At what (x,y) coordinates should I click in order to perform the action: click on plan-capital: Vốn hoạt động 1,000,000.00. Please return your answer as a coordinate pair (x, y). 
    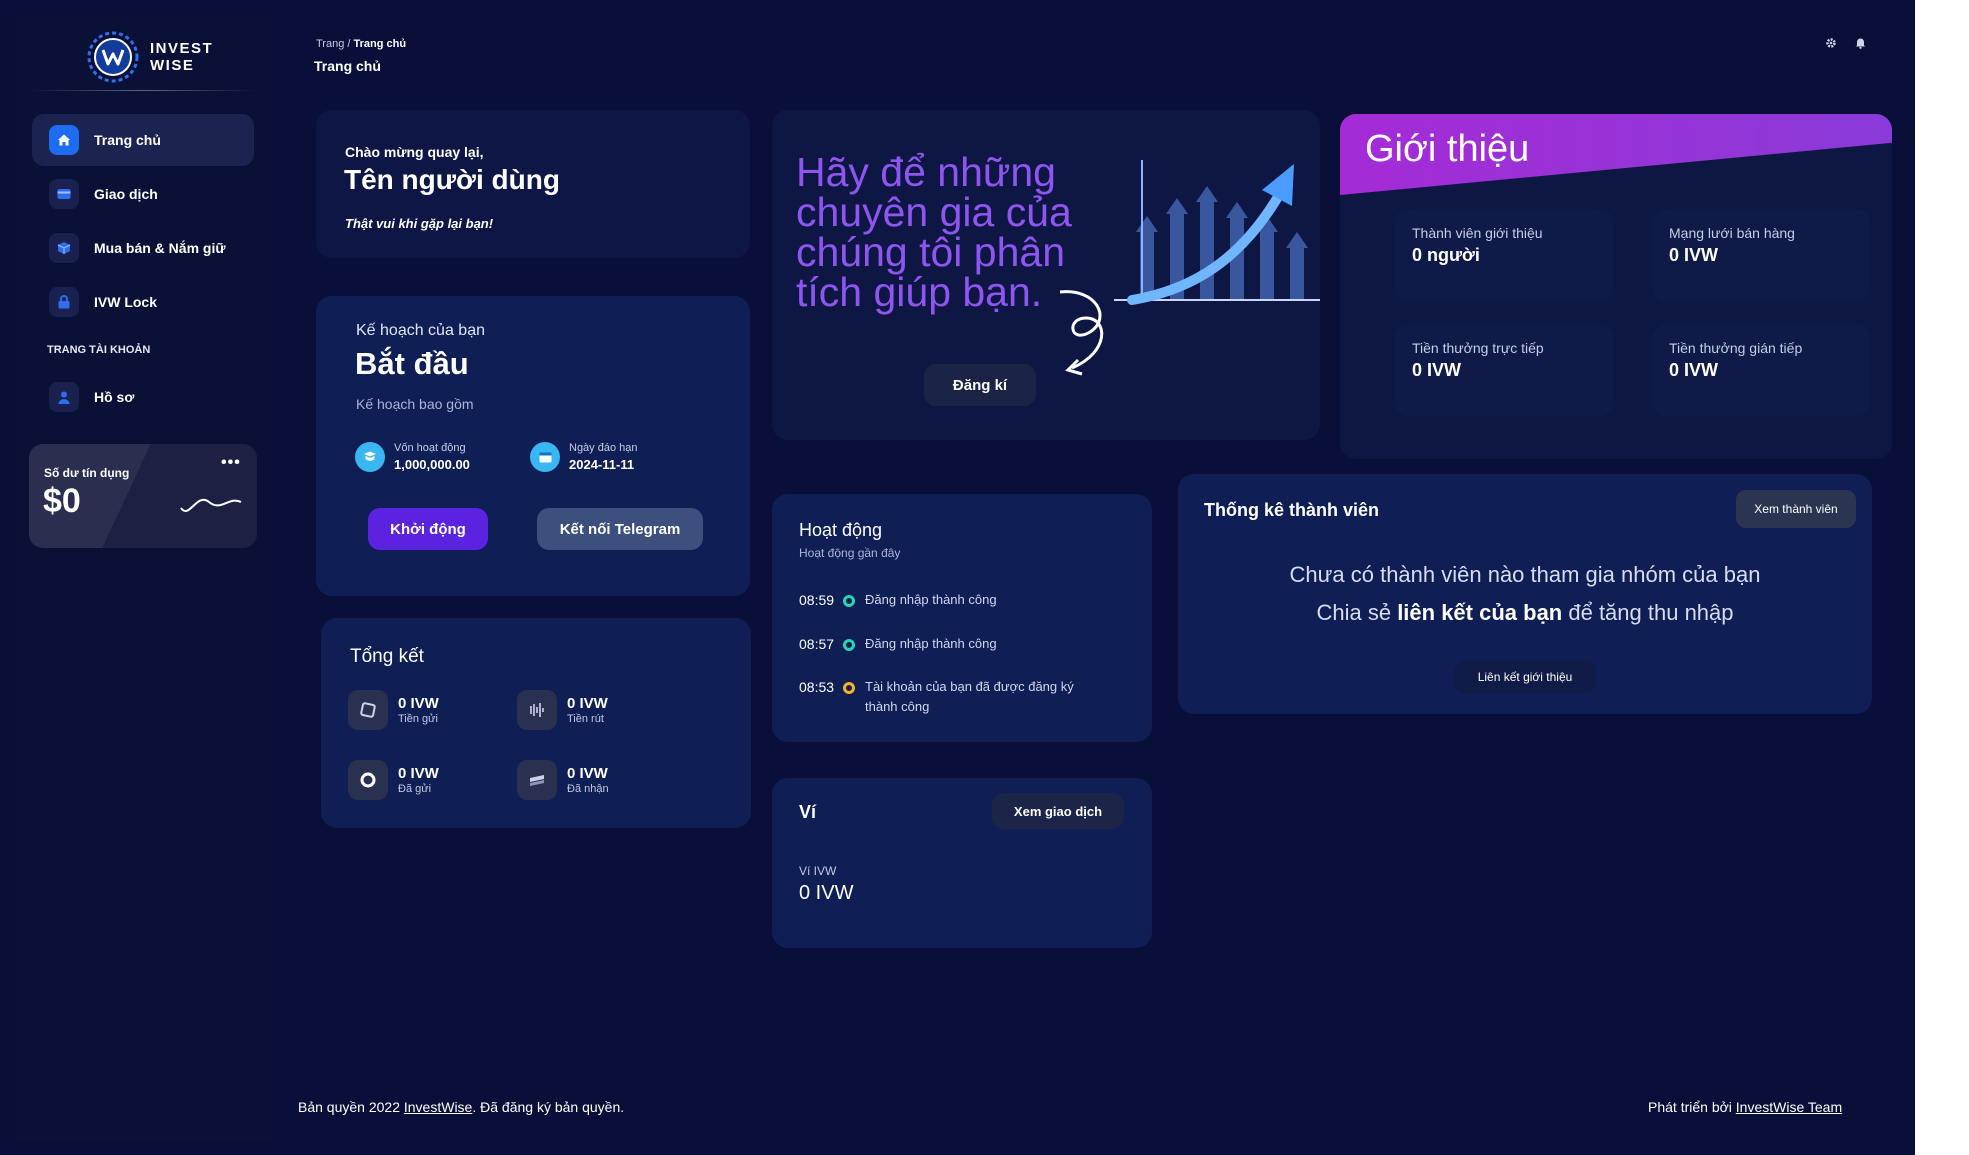
    Looking at the image, I should click on (412, 457).